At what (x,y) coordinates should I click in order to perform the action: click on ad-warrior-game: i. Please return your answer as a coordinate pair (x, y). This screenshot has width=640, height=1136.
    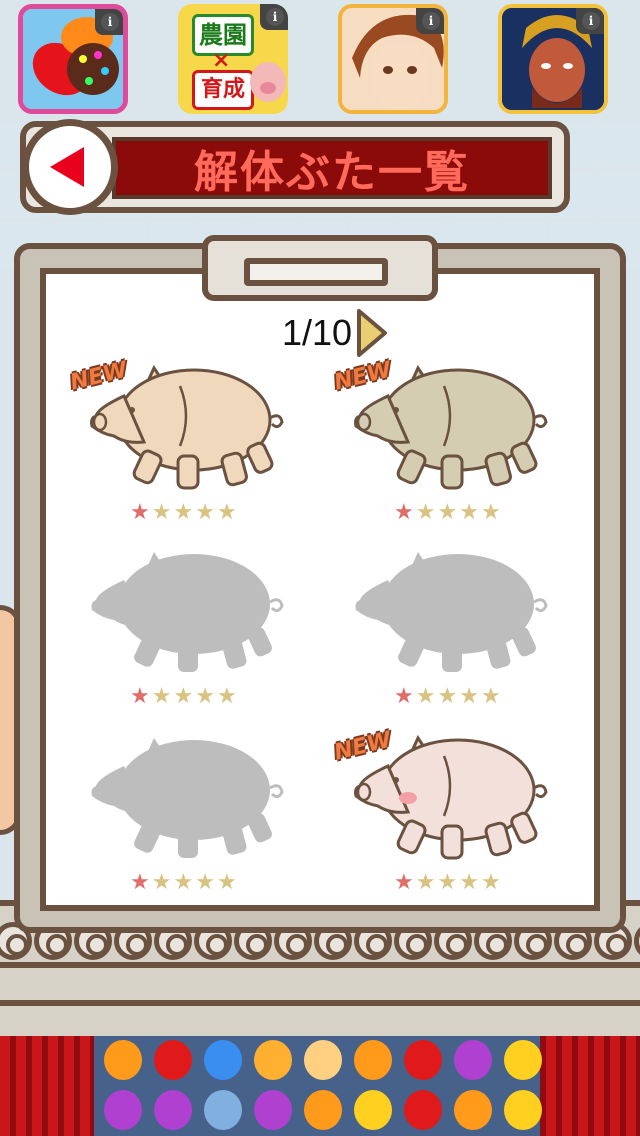
    Looking at the image, I should click on (553, 59).